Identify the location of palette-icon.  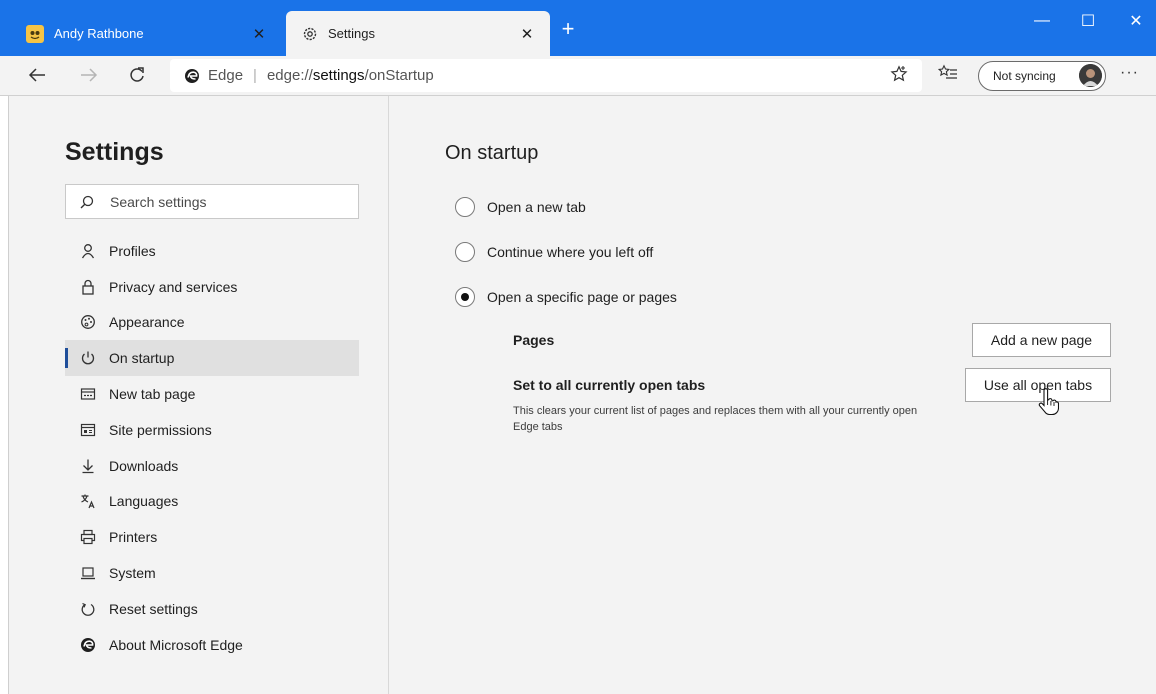
(88, 322).